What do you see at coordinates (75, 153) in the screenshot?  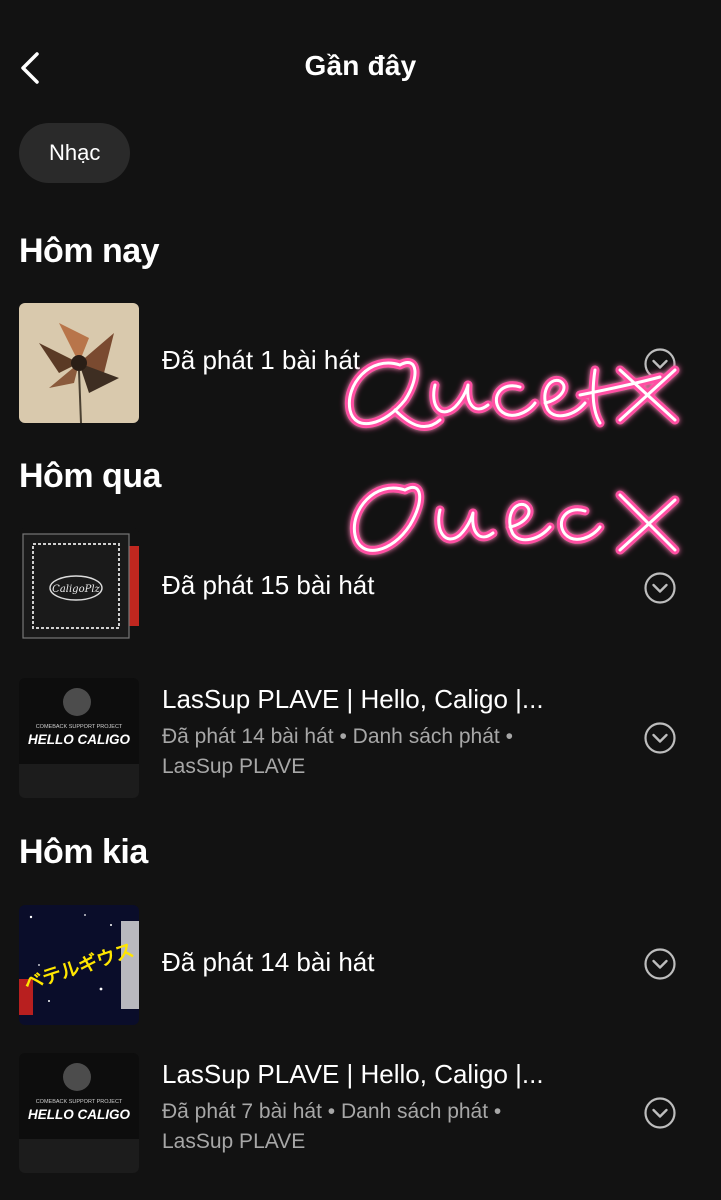 I see `filter-chip-music: Nhạc` at bounding box center [75, 153].